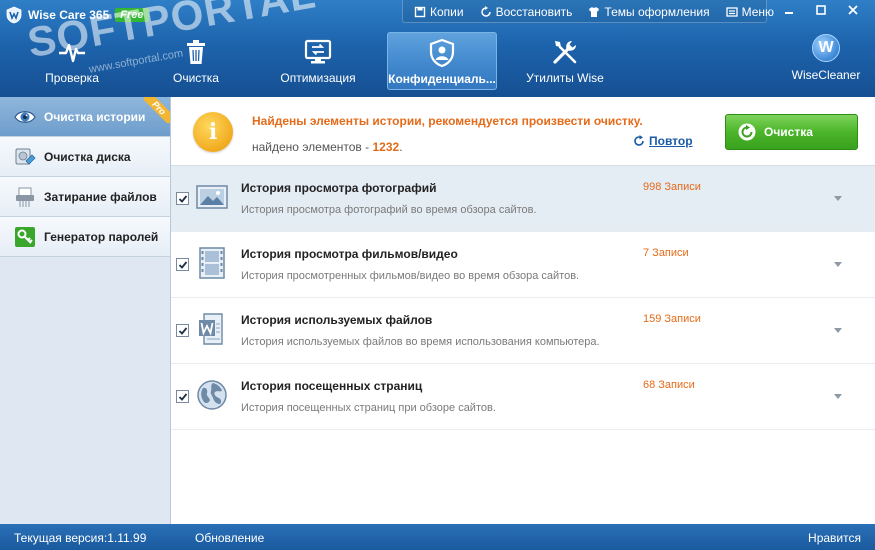 The image size is (875, 550). What do you see at coordinates (212, 263) in the screenshot?
I see `film-icon` at bounding box center [212, 263].